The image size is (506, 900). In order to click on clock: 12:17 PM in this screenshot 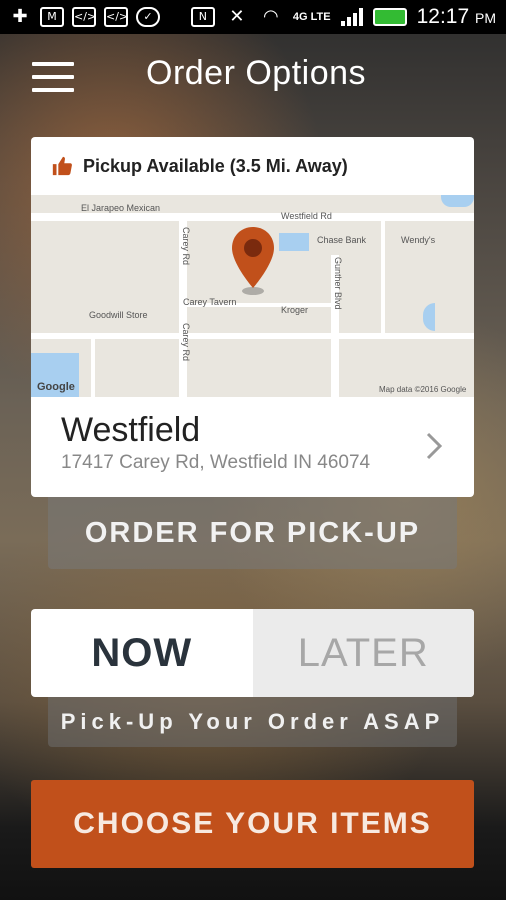, I will do `click(456, 16)`.